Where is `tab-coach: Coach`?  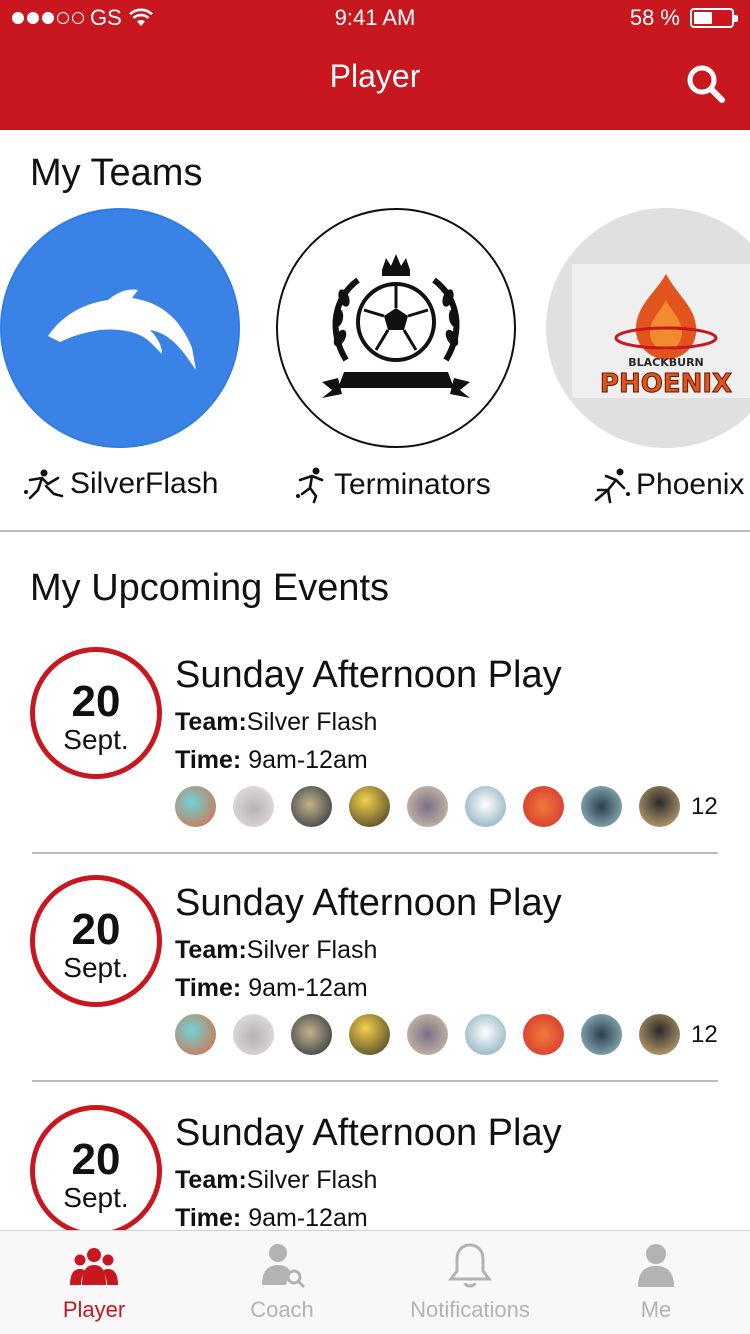
tab-coach: Coach is located at coordinates (282, 1282).